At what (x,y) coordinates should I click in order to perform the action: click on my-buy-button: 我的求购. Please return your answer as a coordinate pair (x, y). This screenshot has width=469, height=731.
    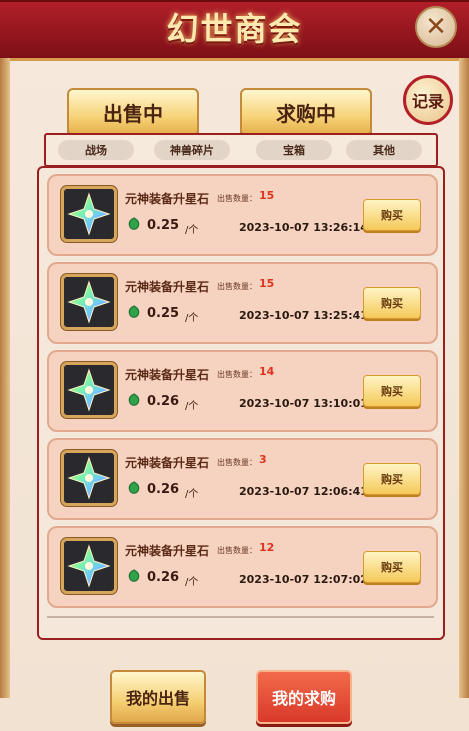
    Looking at the image, I should click on (304, 697).